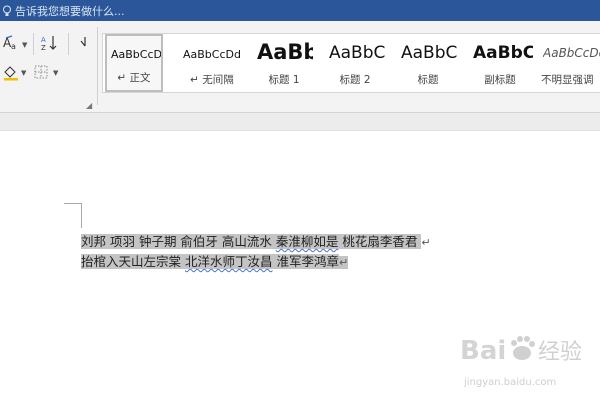  What do you see at coordinates (7, 11) in the screenshot?
I see `lightbulb-icon` at bounding box center [7, 11].